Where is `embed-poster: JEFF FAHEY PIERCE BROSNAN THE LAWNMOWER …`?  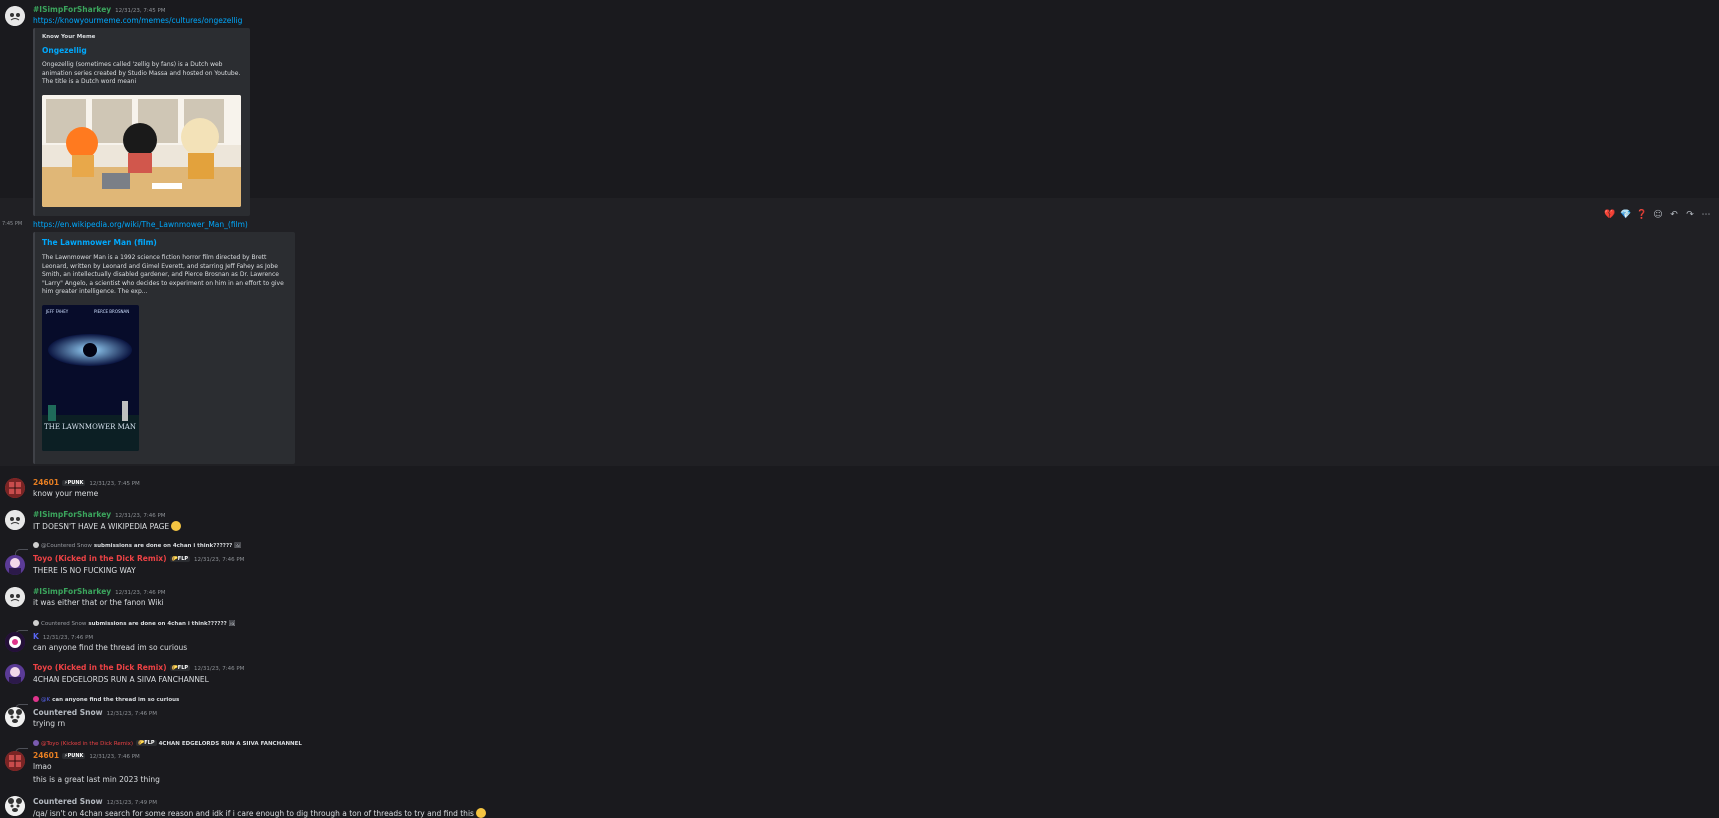
embed-poster: JEFF FAHEY PIERCE BROSNAN THE LAWNMOWER … is located at coordinates (90, 378).